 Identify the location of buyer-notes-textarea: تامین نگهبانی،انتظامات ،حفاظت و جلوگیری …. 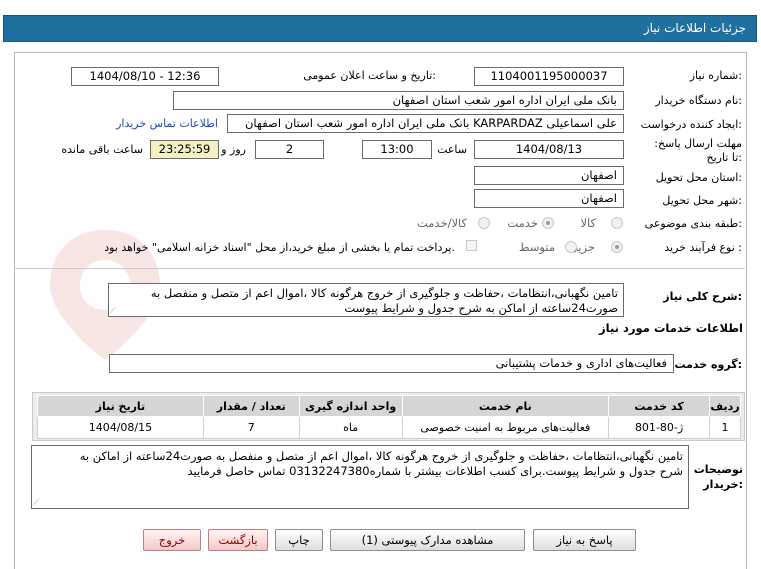
(360, 477).